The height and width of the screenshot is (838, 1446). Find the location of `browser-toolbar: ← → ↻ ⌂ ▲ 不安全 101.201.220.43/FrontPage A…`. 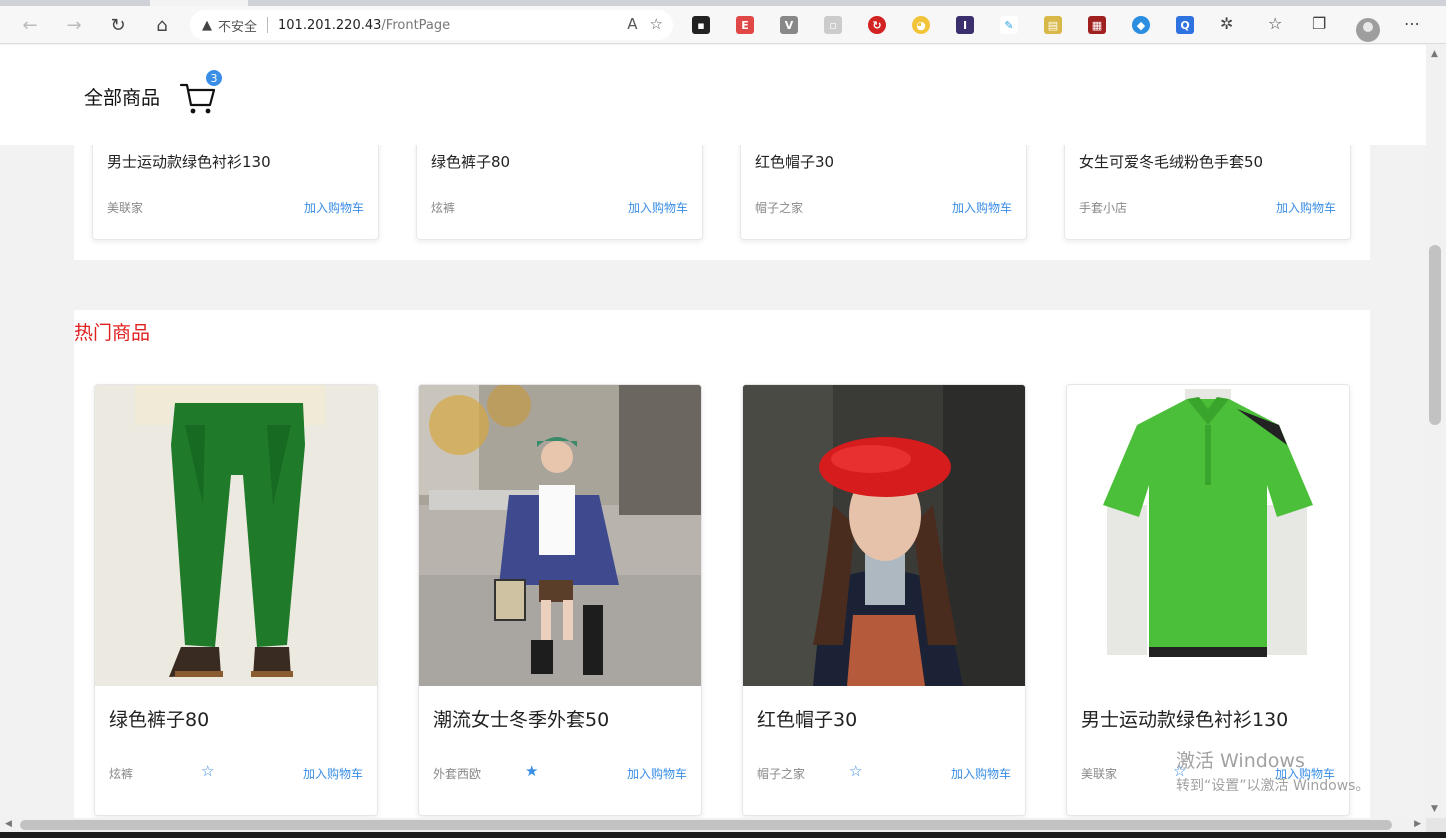

browser-toolbar: ← → ↻ ⌂ ▲ 不安全 101.201.220.43/FrontPage A… is located at coordinates (723, 25).